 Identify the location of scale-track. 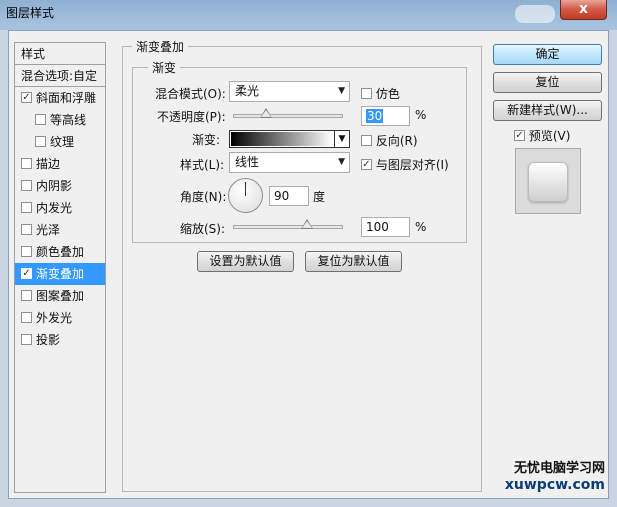
(288, 227).